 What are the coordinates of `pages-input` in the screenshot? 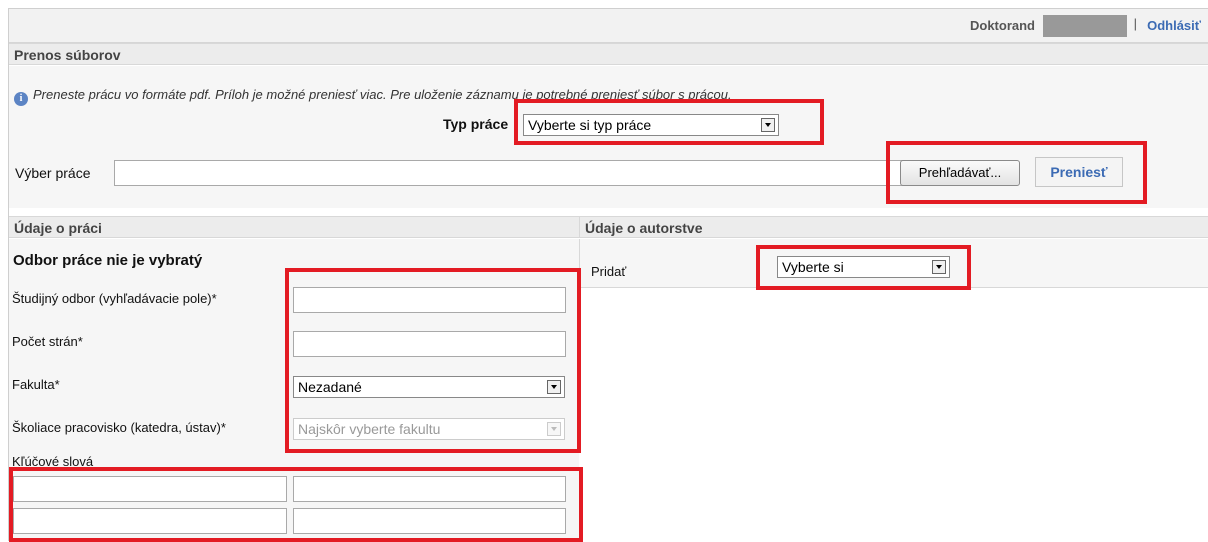 It's located at (429, 344).